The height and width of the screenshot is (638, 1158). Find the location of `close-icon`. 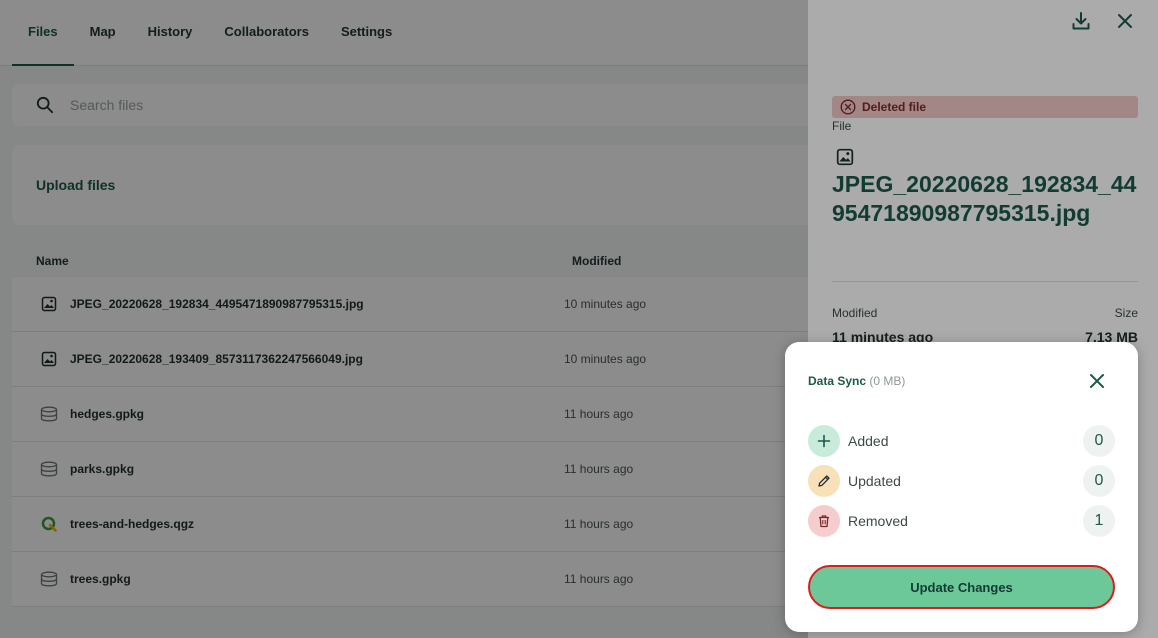

close-icon is located at coordinates (1097, 381).